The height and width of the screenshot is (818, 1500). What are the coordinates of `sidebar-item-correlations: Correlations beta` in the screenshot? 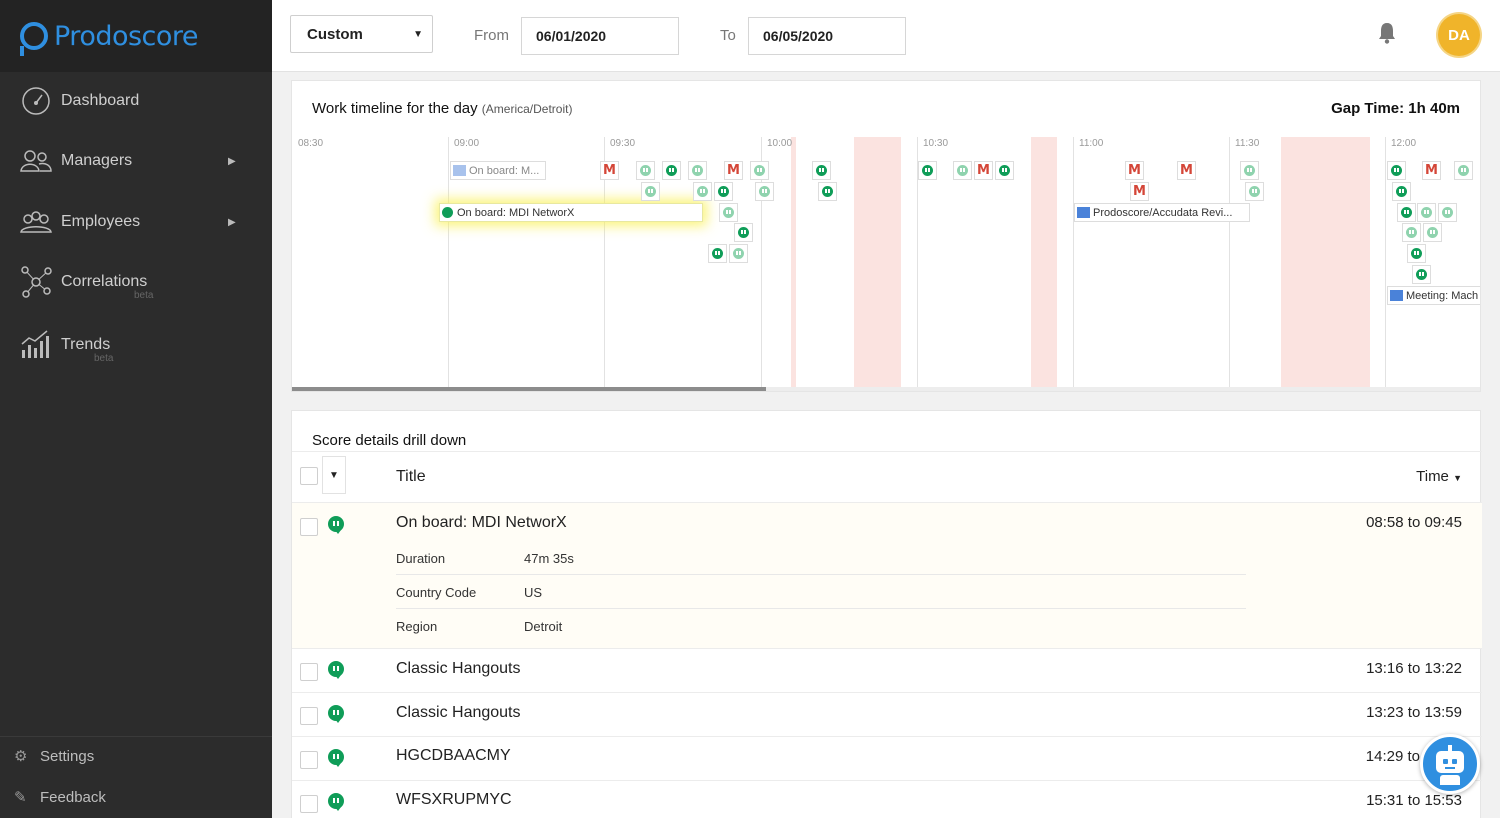 It's located at (136, 282).